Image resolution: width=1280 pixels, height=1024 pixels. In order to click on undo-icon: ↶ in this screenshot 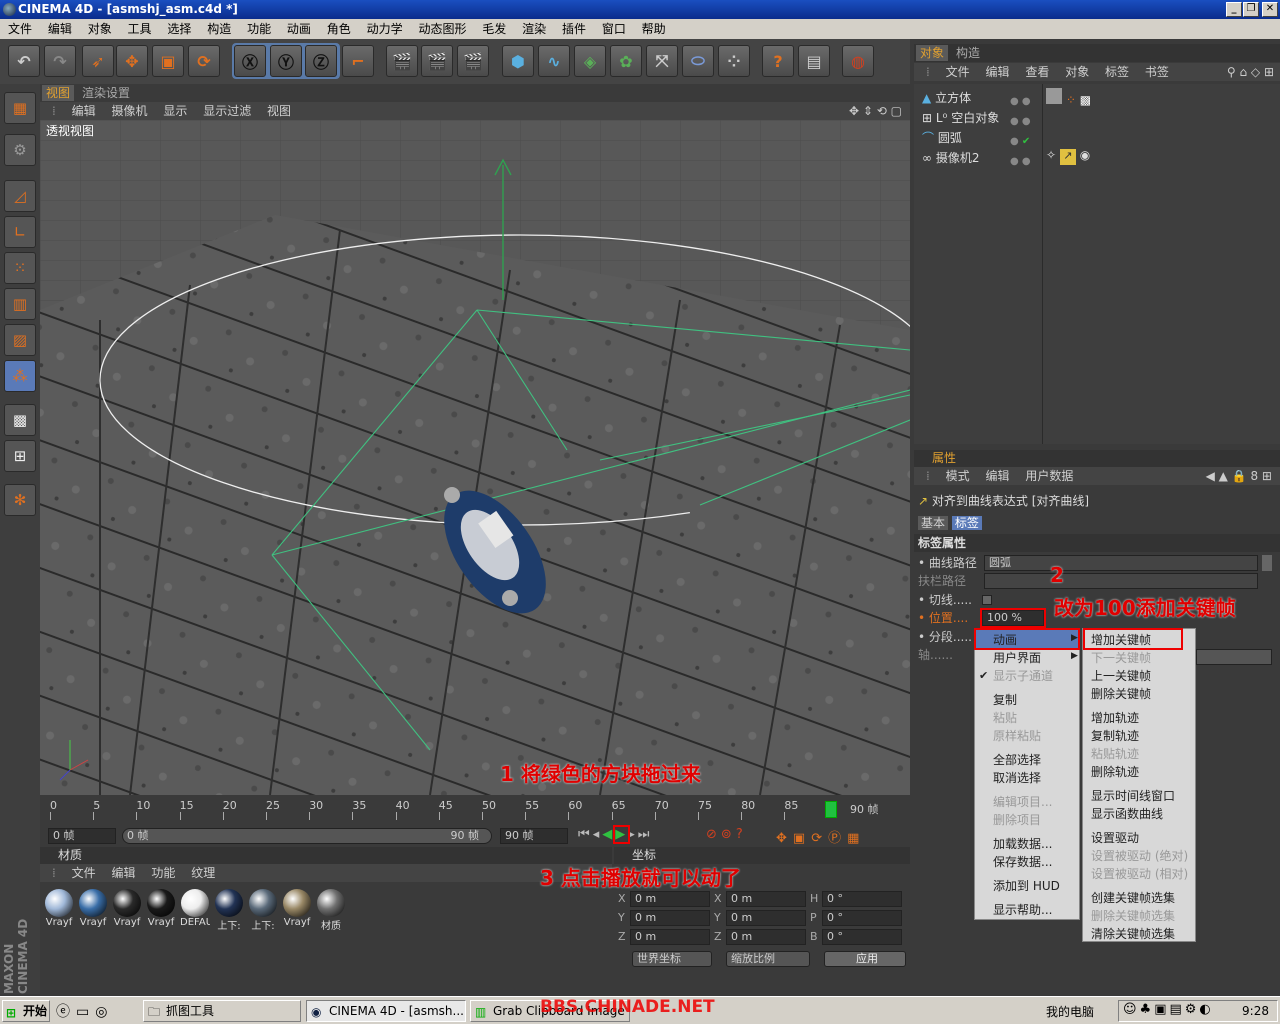, I will do `click(24, 61)`.